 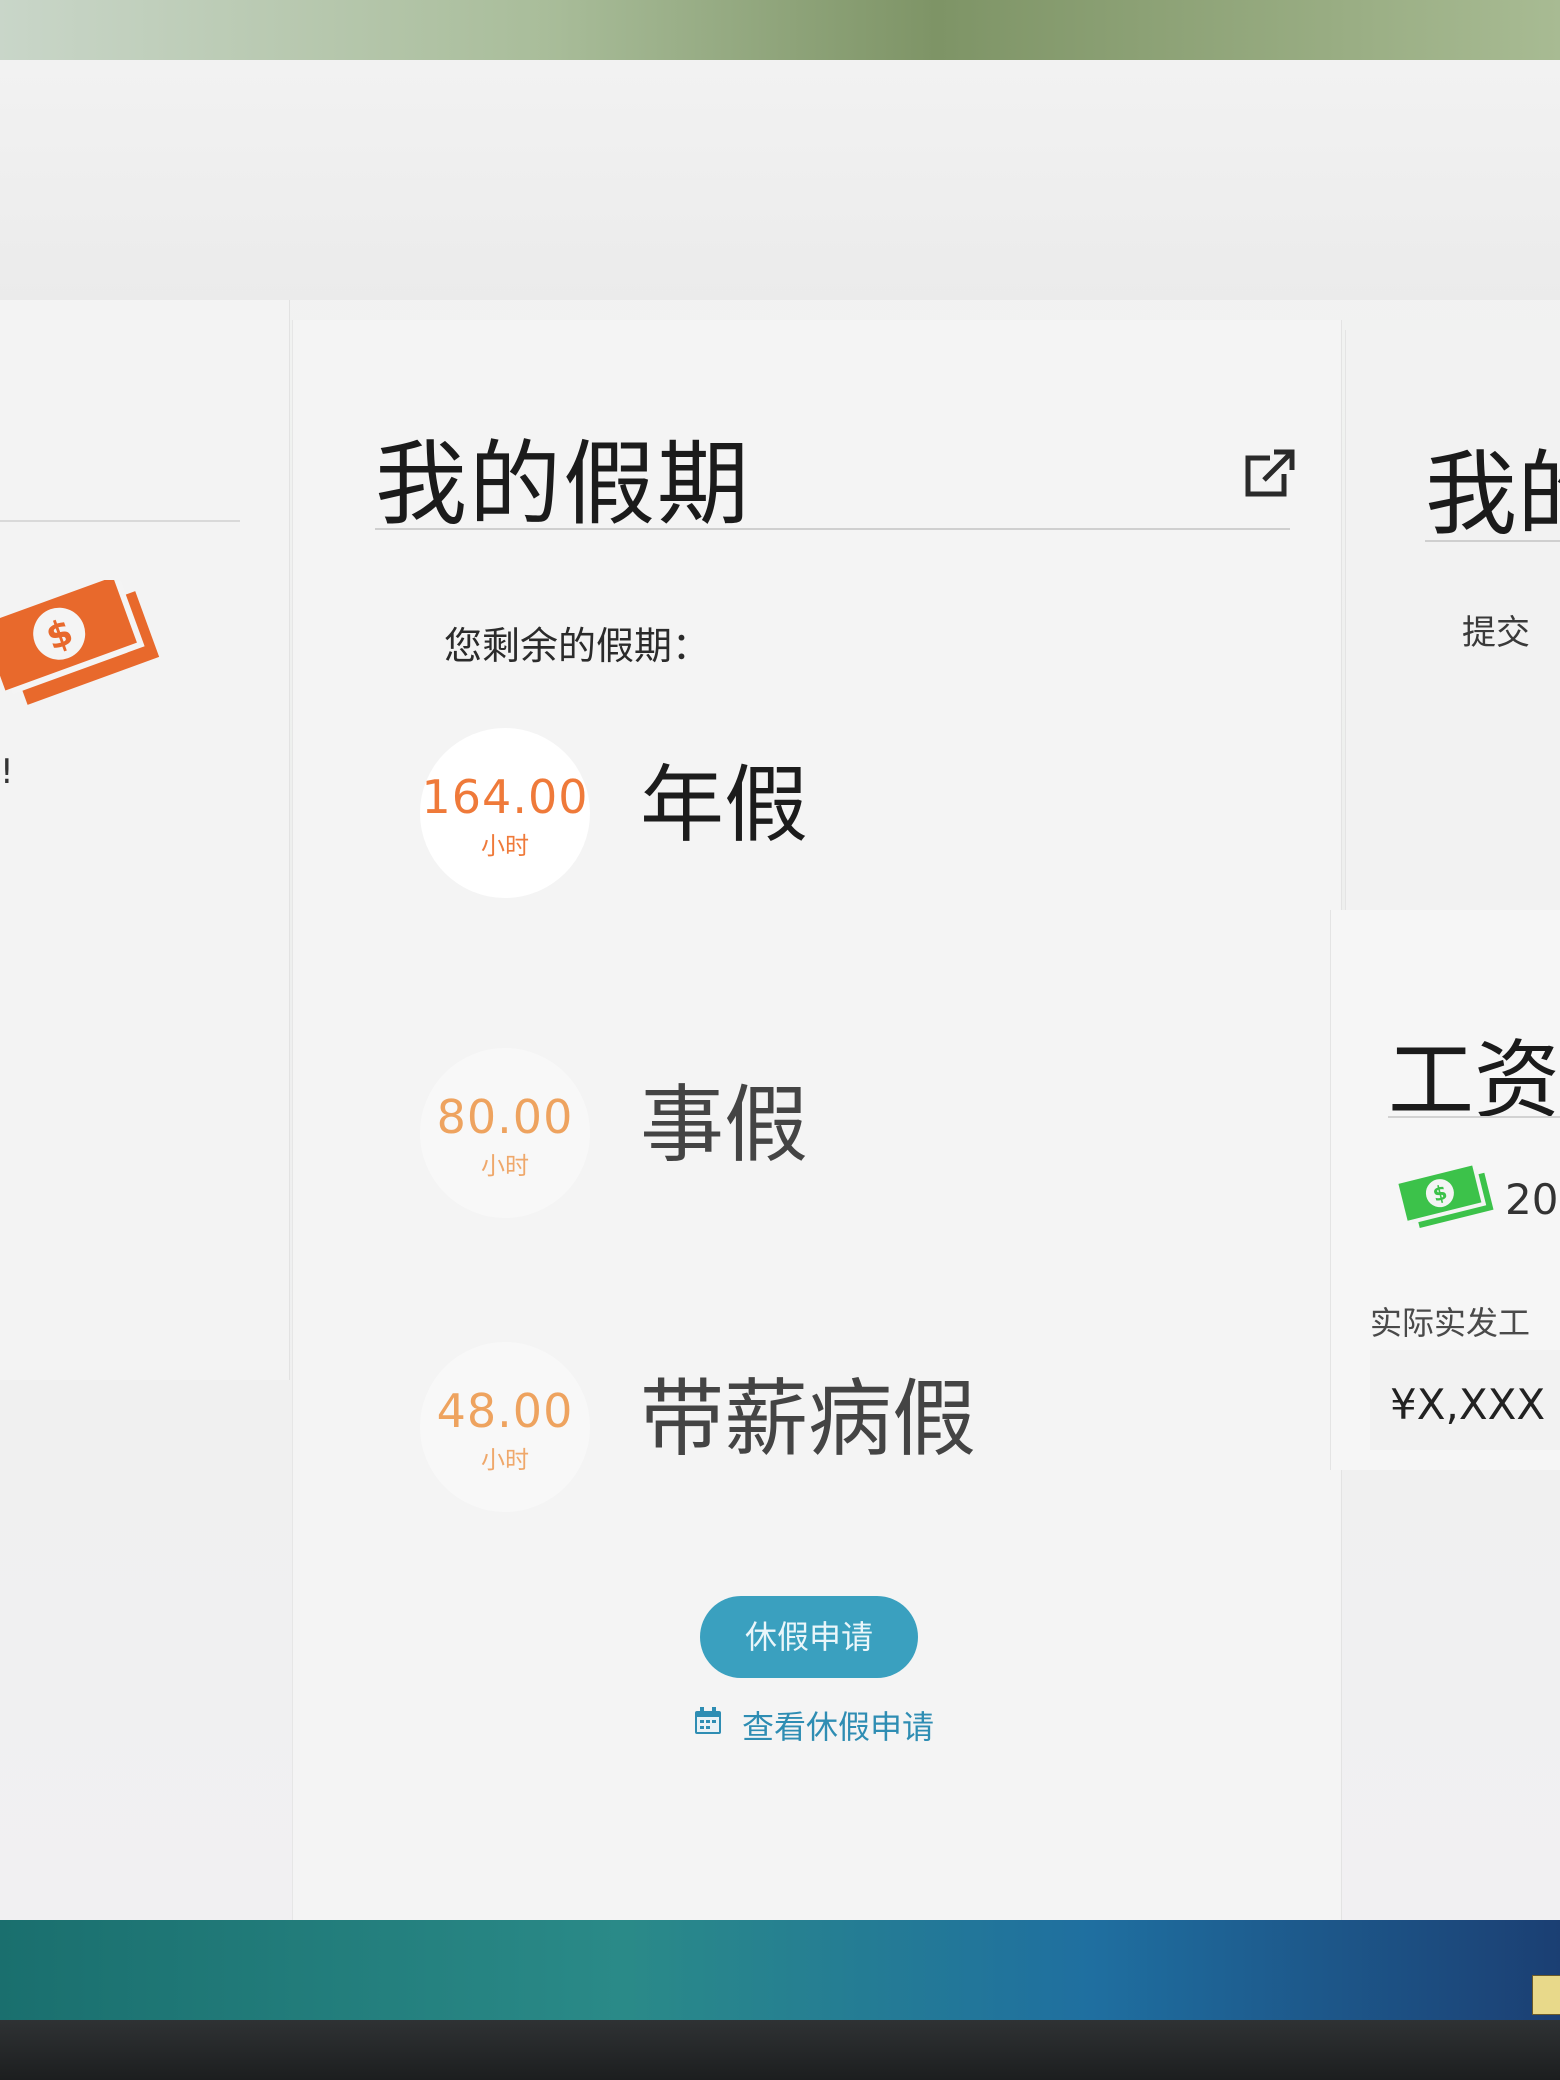 I want to click on taskbar, so click(x=780, y=1970).